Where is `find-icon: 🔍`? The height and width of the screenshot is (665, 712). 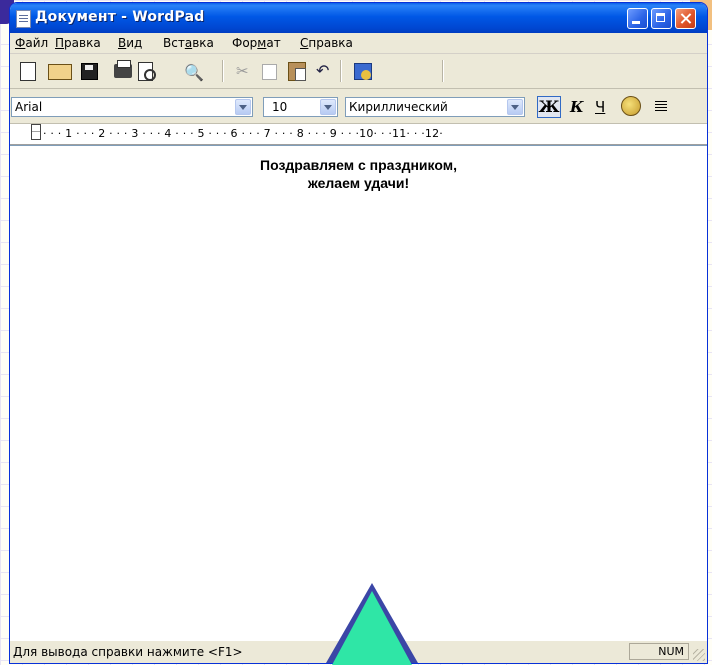
find-icon: 🔍 is located at coordinates (194, 73).